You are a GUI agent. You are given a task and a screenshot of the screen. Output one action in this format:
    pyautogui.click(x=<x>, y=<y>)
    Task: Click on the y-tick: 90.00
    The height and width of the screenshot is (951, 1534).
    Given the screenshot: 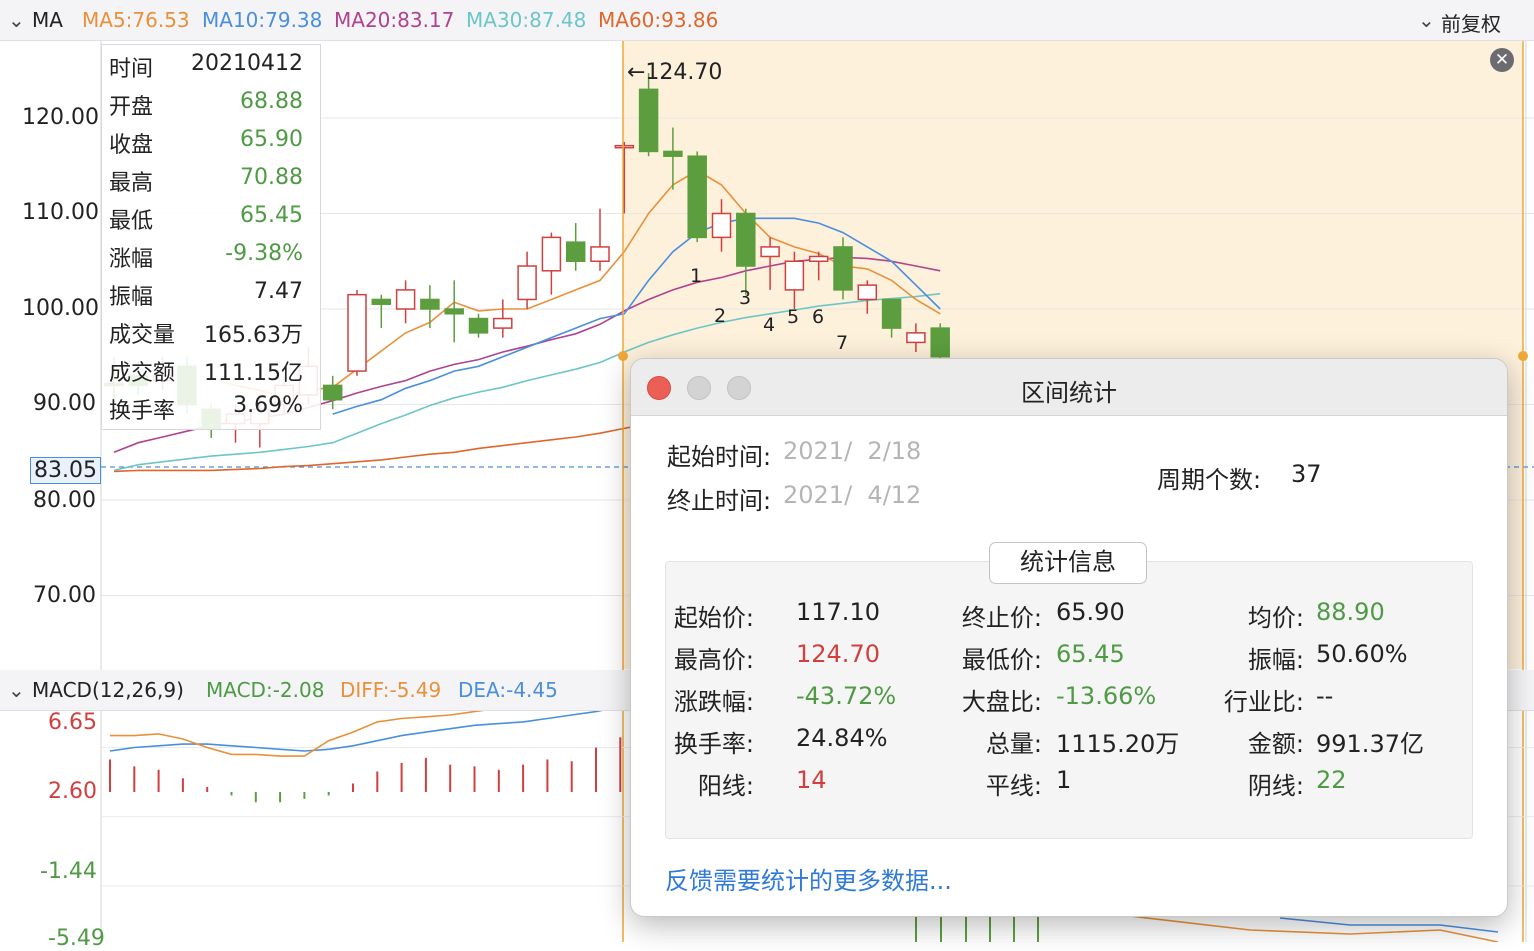 What is the action you would take?
    pyautogui.click(x=64, y=403)
    